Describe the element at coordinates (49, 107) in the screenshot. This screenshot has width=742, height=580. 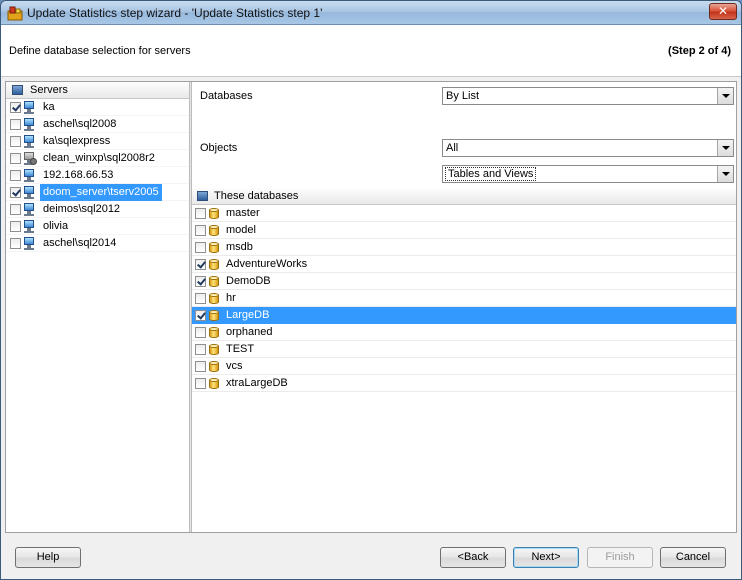
I see `server-label: ka` at that location.